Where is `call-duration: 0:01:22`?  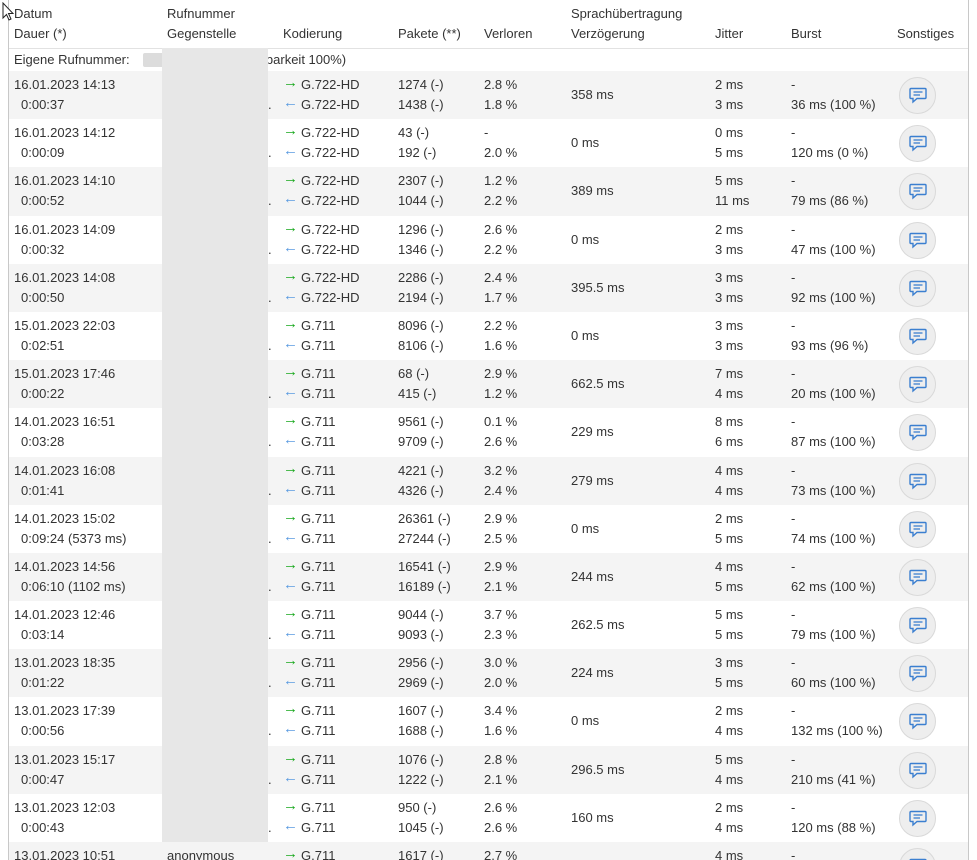
call-duration: 0:01:22 is located at coordinates (43, 683).